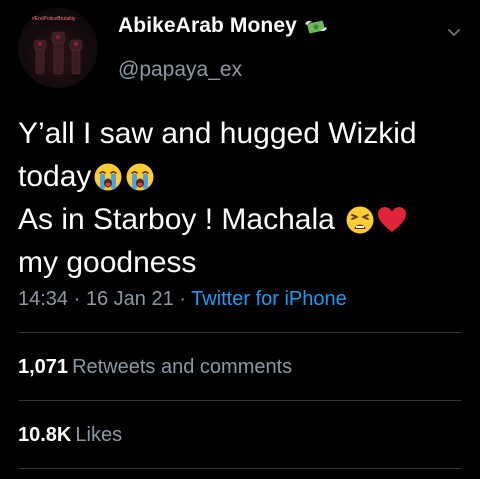 Image resolution: width=480 pixels, height=479 pixels. Describe the element at coordinates (130, 299) in the screenshot. I see `tweet-date: 16 Jan 21` at that location.